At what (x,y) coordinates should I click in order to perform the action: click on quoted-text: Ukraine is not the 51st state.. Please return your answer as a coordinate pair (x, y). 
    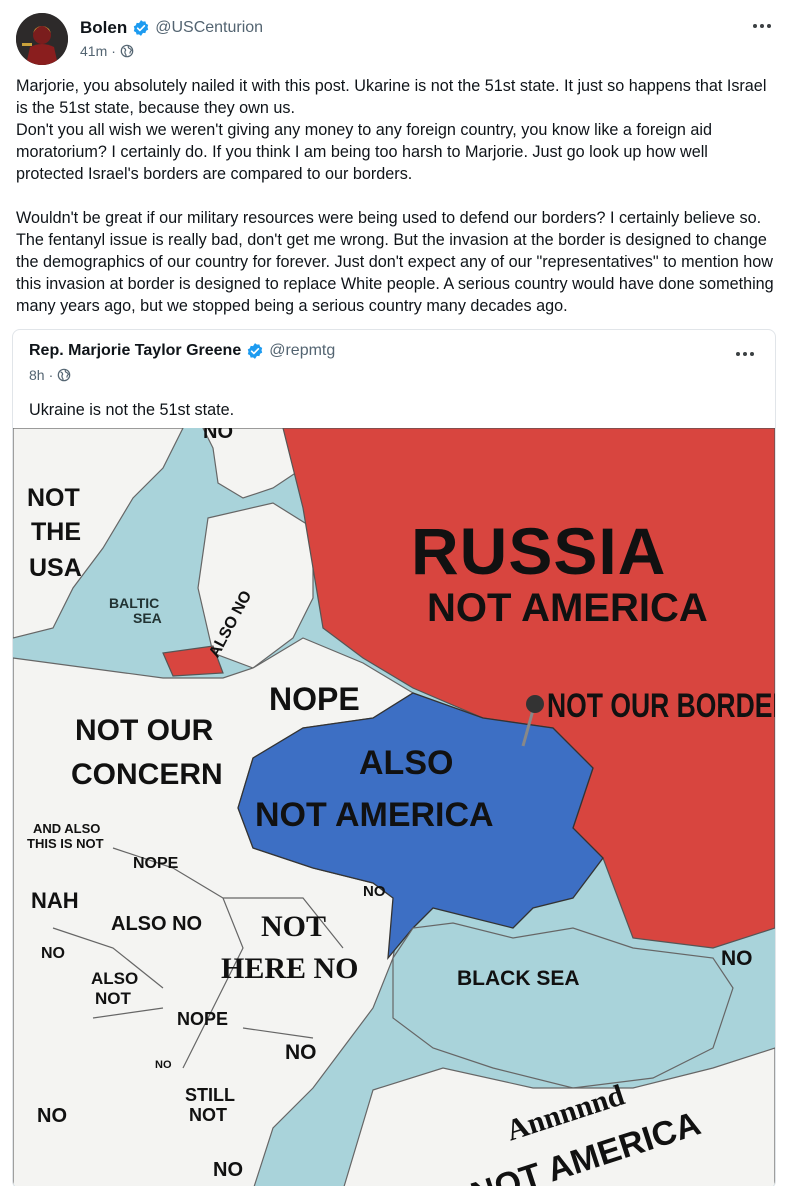
    Looking at the image, I should click on (132, 410).